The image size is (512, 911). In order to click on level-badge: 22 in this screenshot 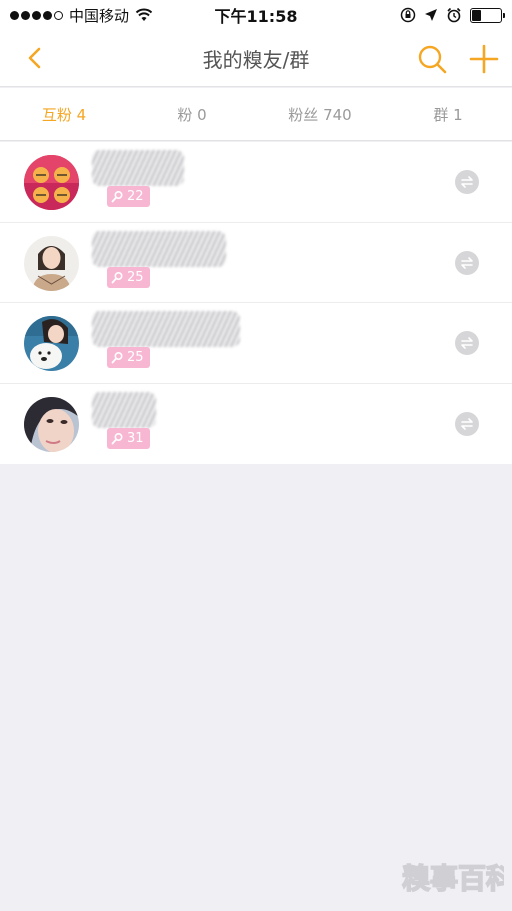, I will do `click(128, 196)`.